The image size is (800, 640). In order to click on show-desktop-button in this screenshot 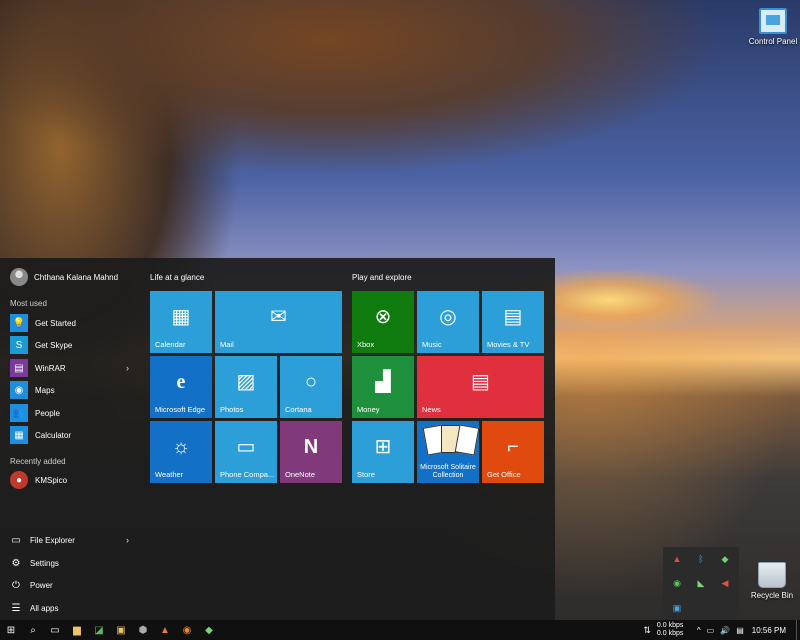, I will do `click(798, 630)`.